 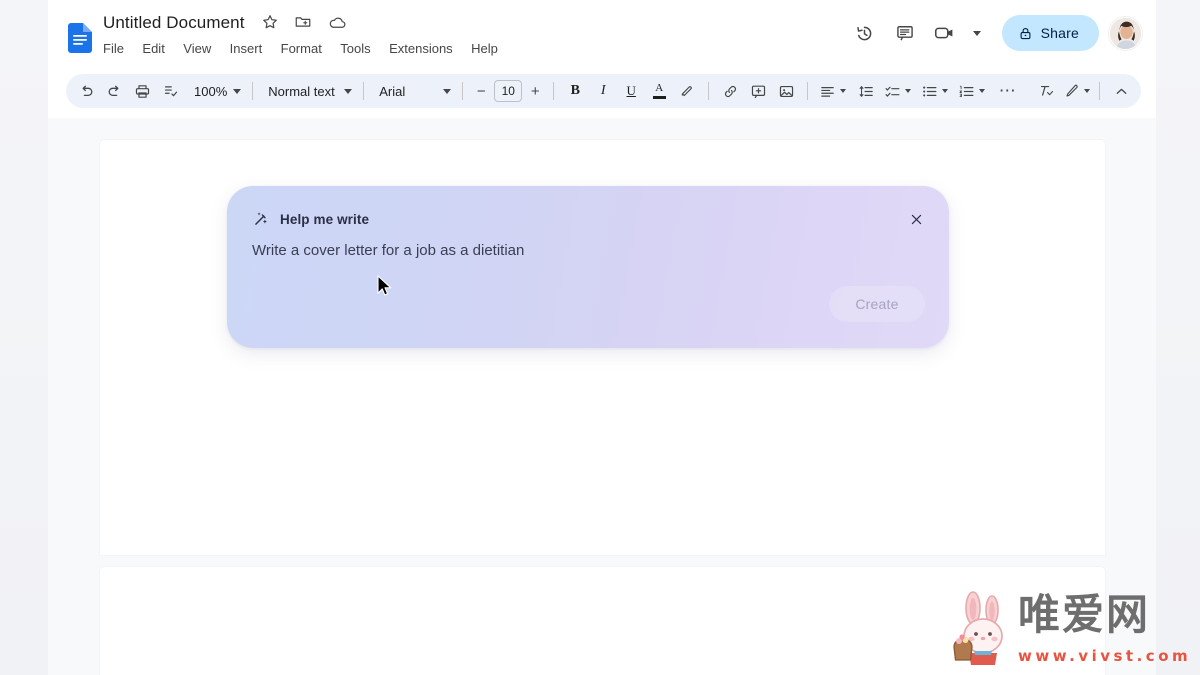 I want to click on editing-mode-control, so click(x=1076, y=91).